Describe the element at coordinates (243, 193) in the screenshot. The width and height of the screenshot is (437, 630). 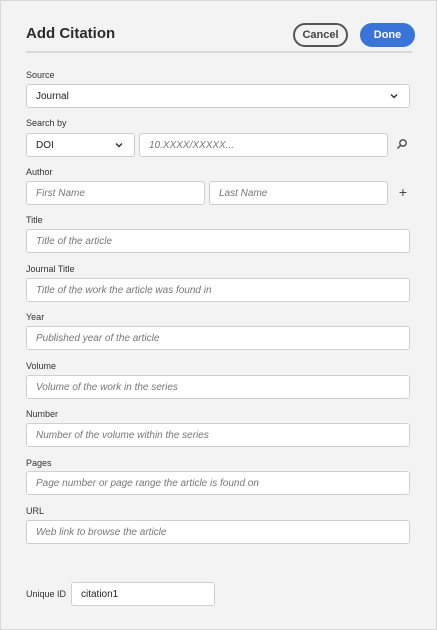
I see `last-name-placeholder: Last Name` at that location.